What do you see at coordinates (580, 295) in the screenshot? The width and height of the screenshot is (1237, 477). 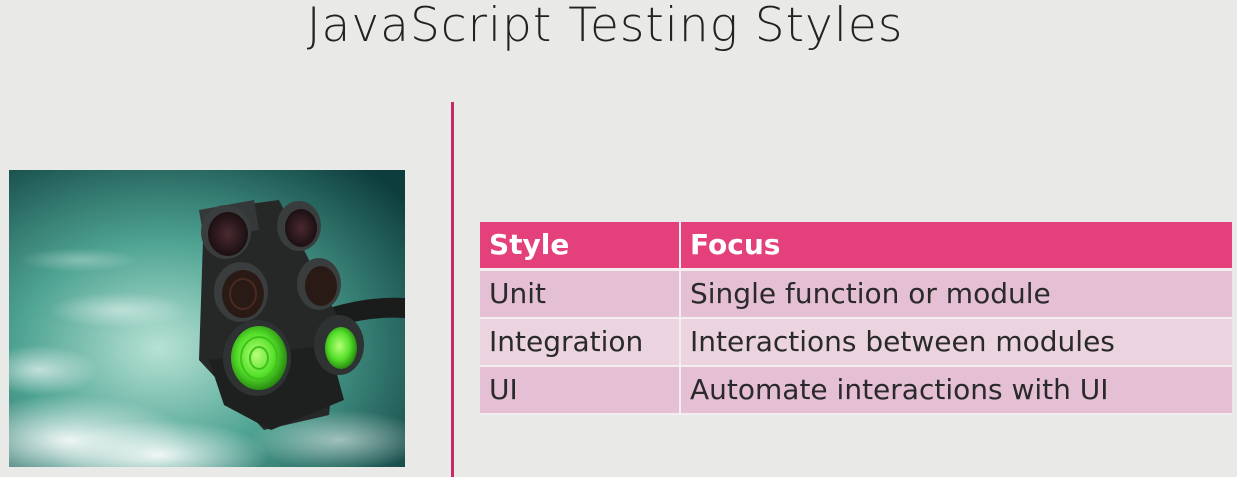 I see `style-cell: Unit` at bounding box center [580, 295].